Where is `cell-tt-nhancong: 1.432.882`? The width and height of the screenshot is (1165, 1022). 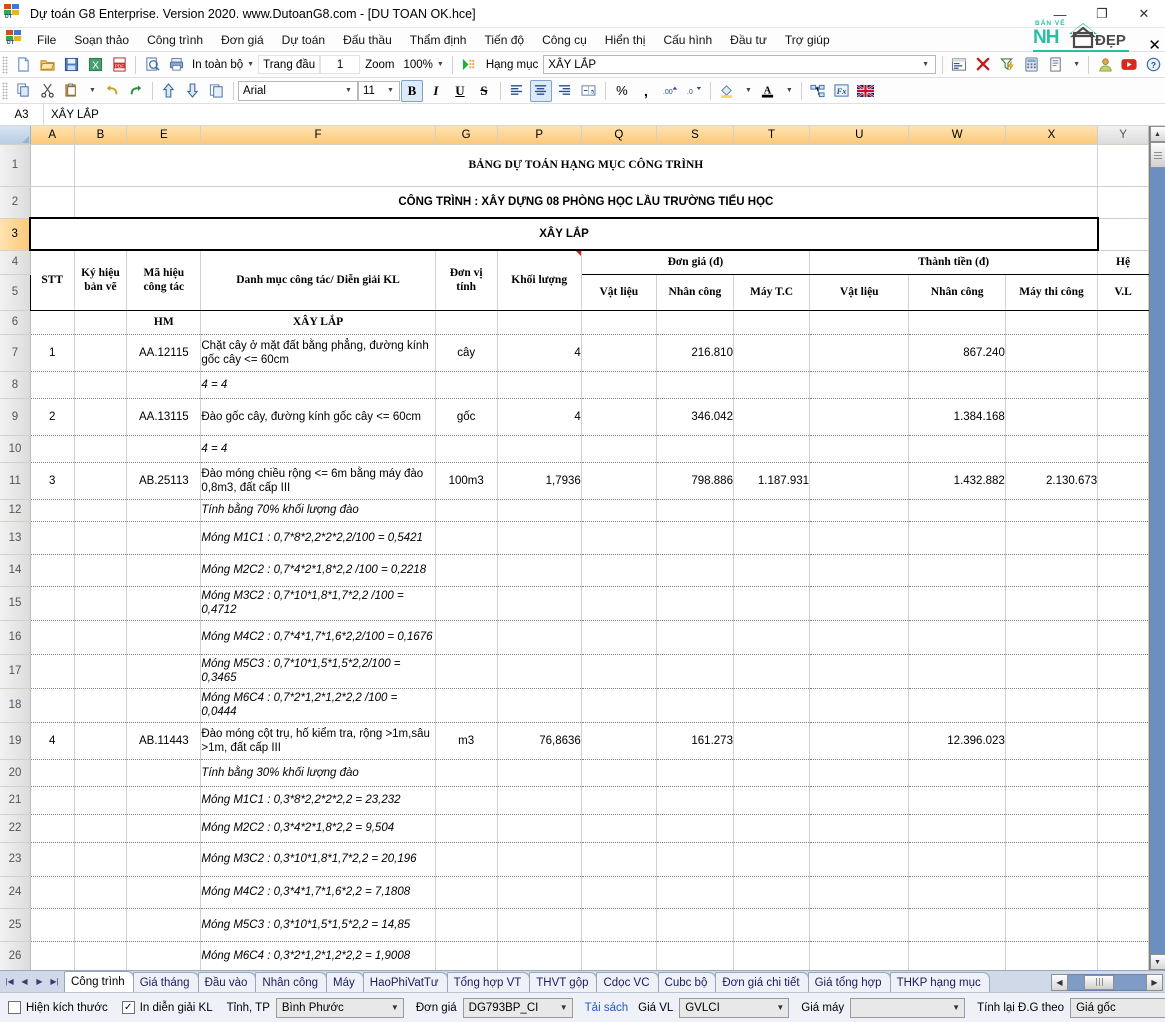 cell-tt-nhancong: 1.432.882 is located at coordinates (957, 481).